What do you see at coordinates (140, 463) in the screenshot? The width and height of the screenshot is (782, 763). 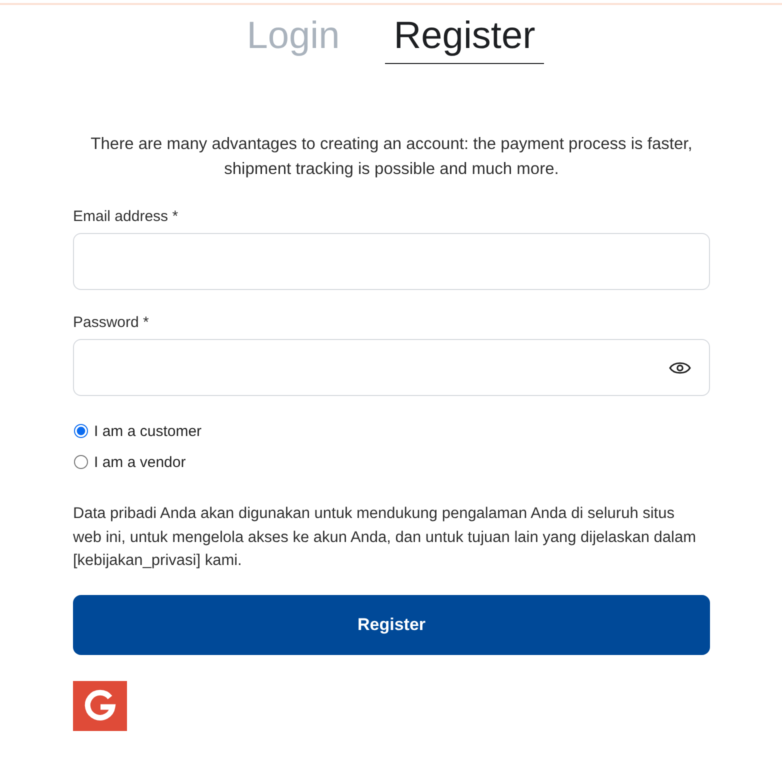 I see `role-label: I am a vendor` at bounding box center [140, 463].